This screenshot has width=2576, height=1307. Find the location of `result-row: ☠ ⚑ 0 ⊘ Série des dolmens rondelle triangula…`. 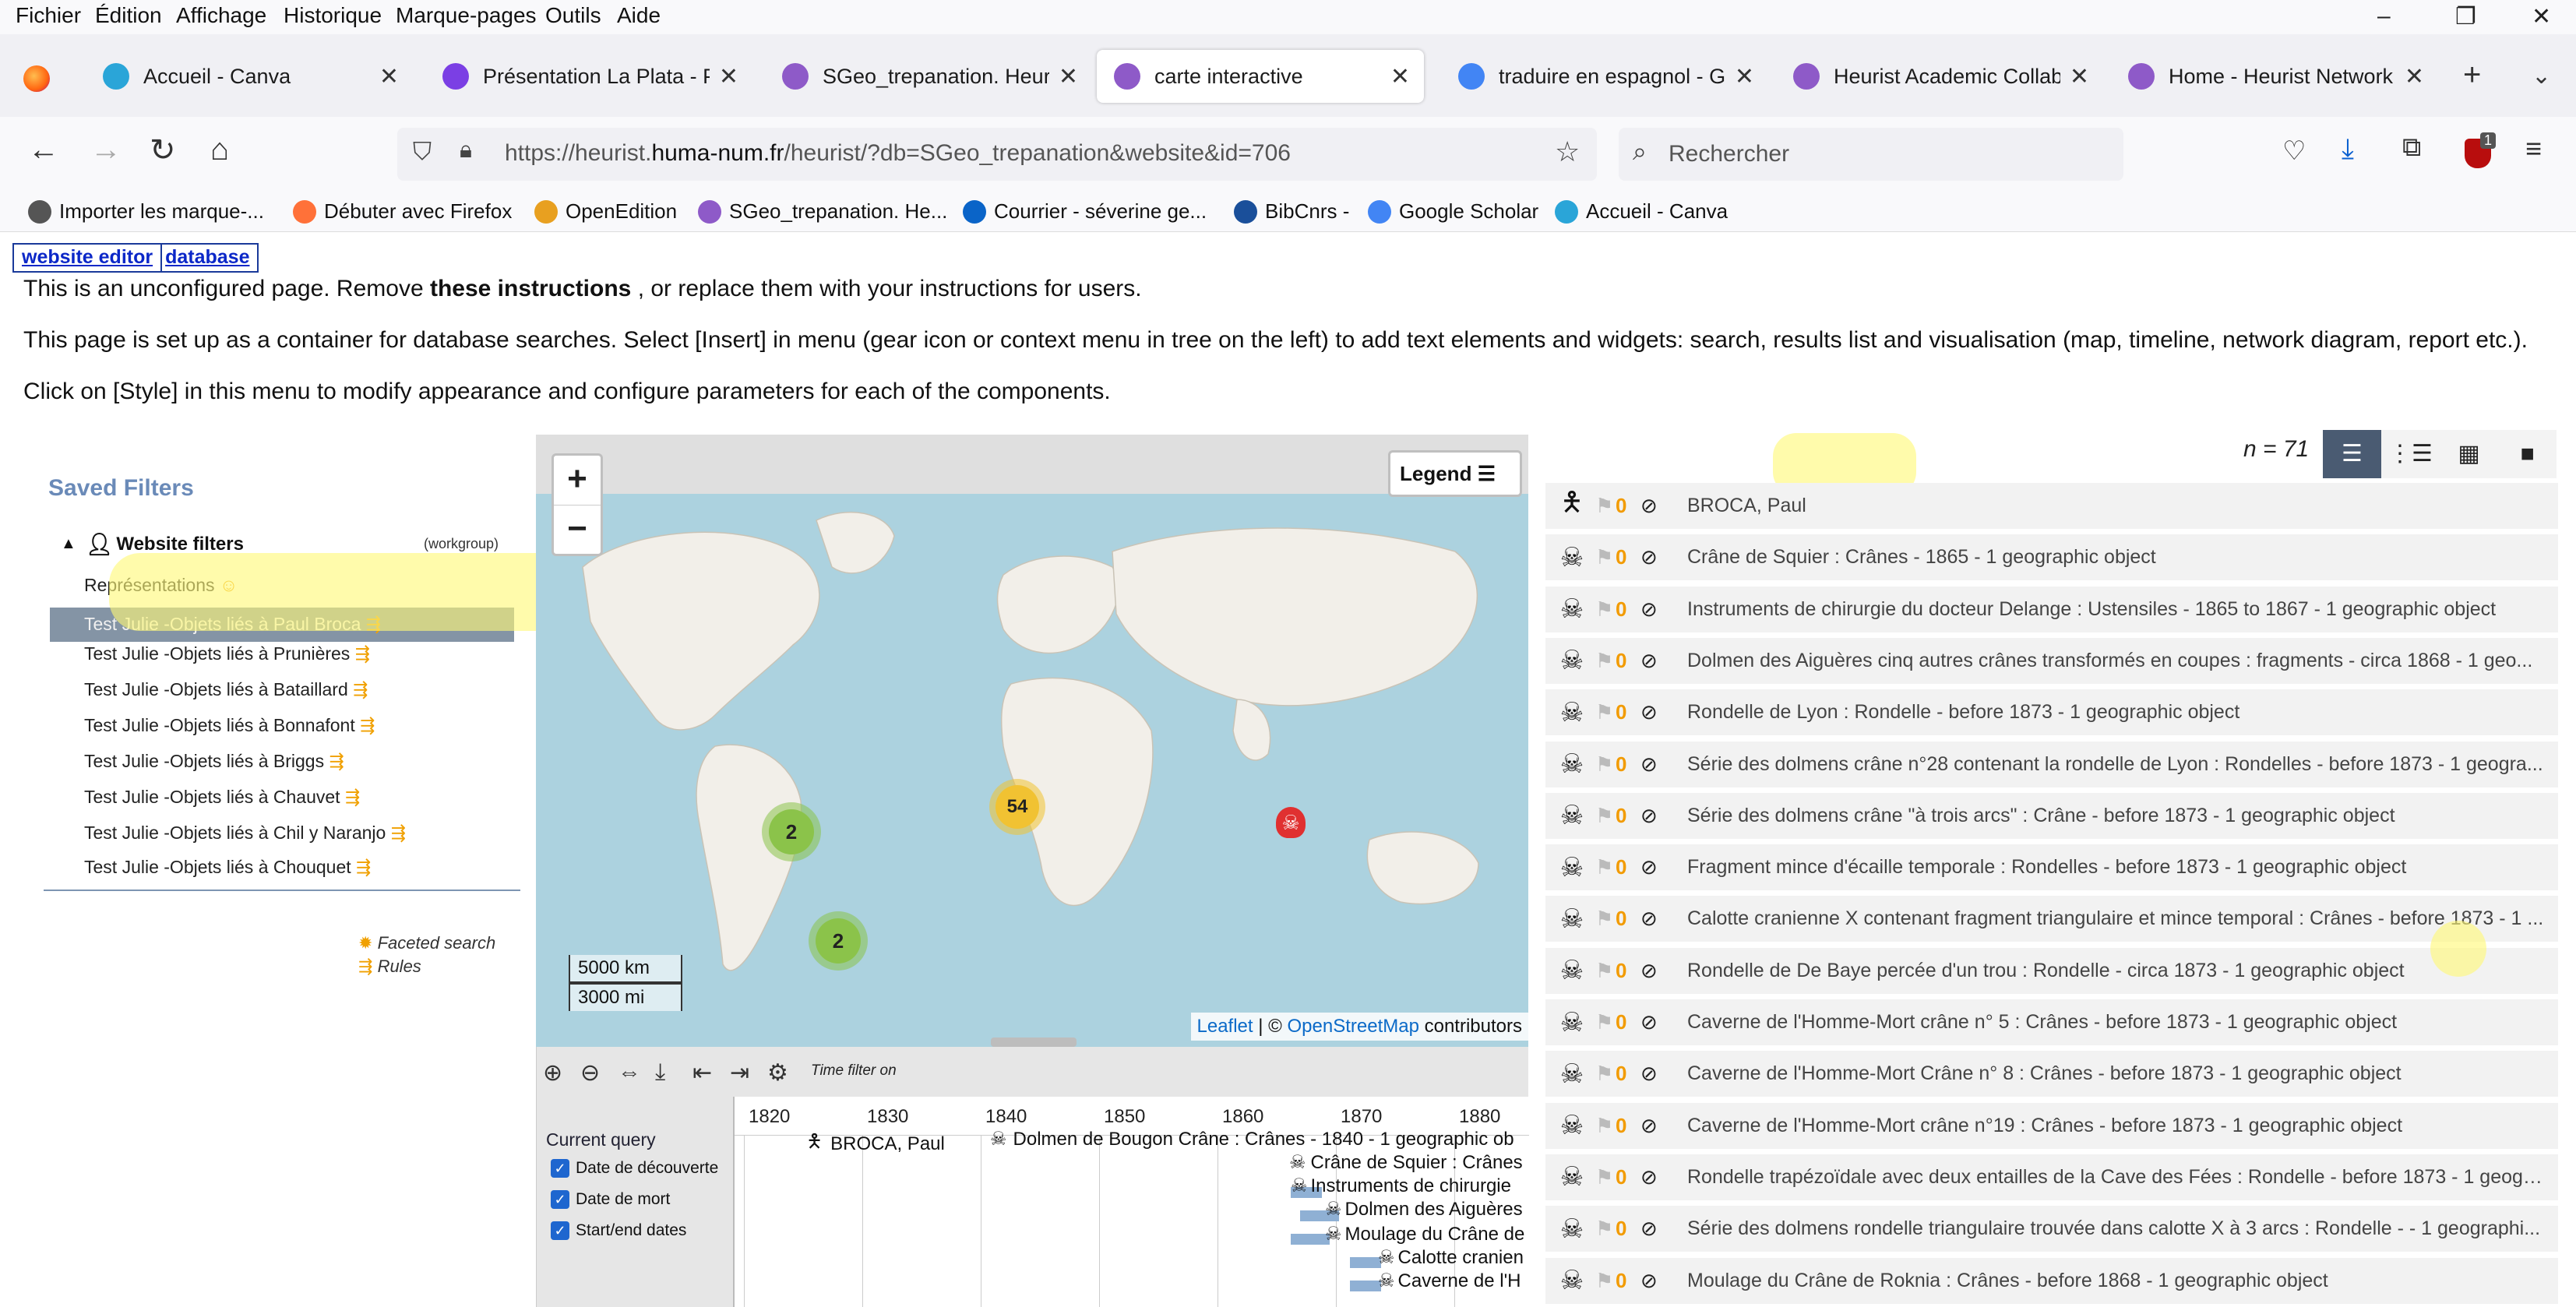

result-row: ☠ ⚑ 0 ⊘ Série des dolmens rondelle triangula… is located at coordinates (2051, 1230).